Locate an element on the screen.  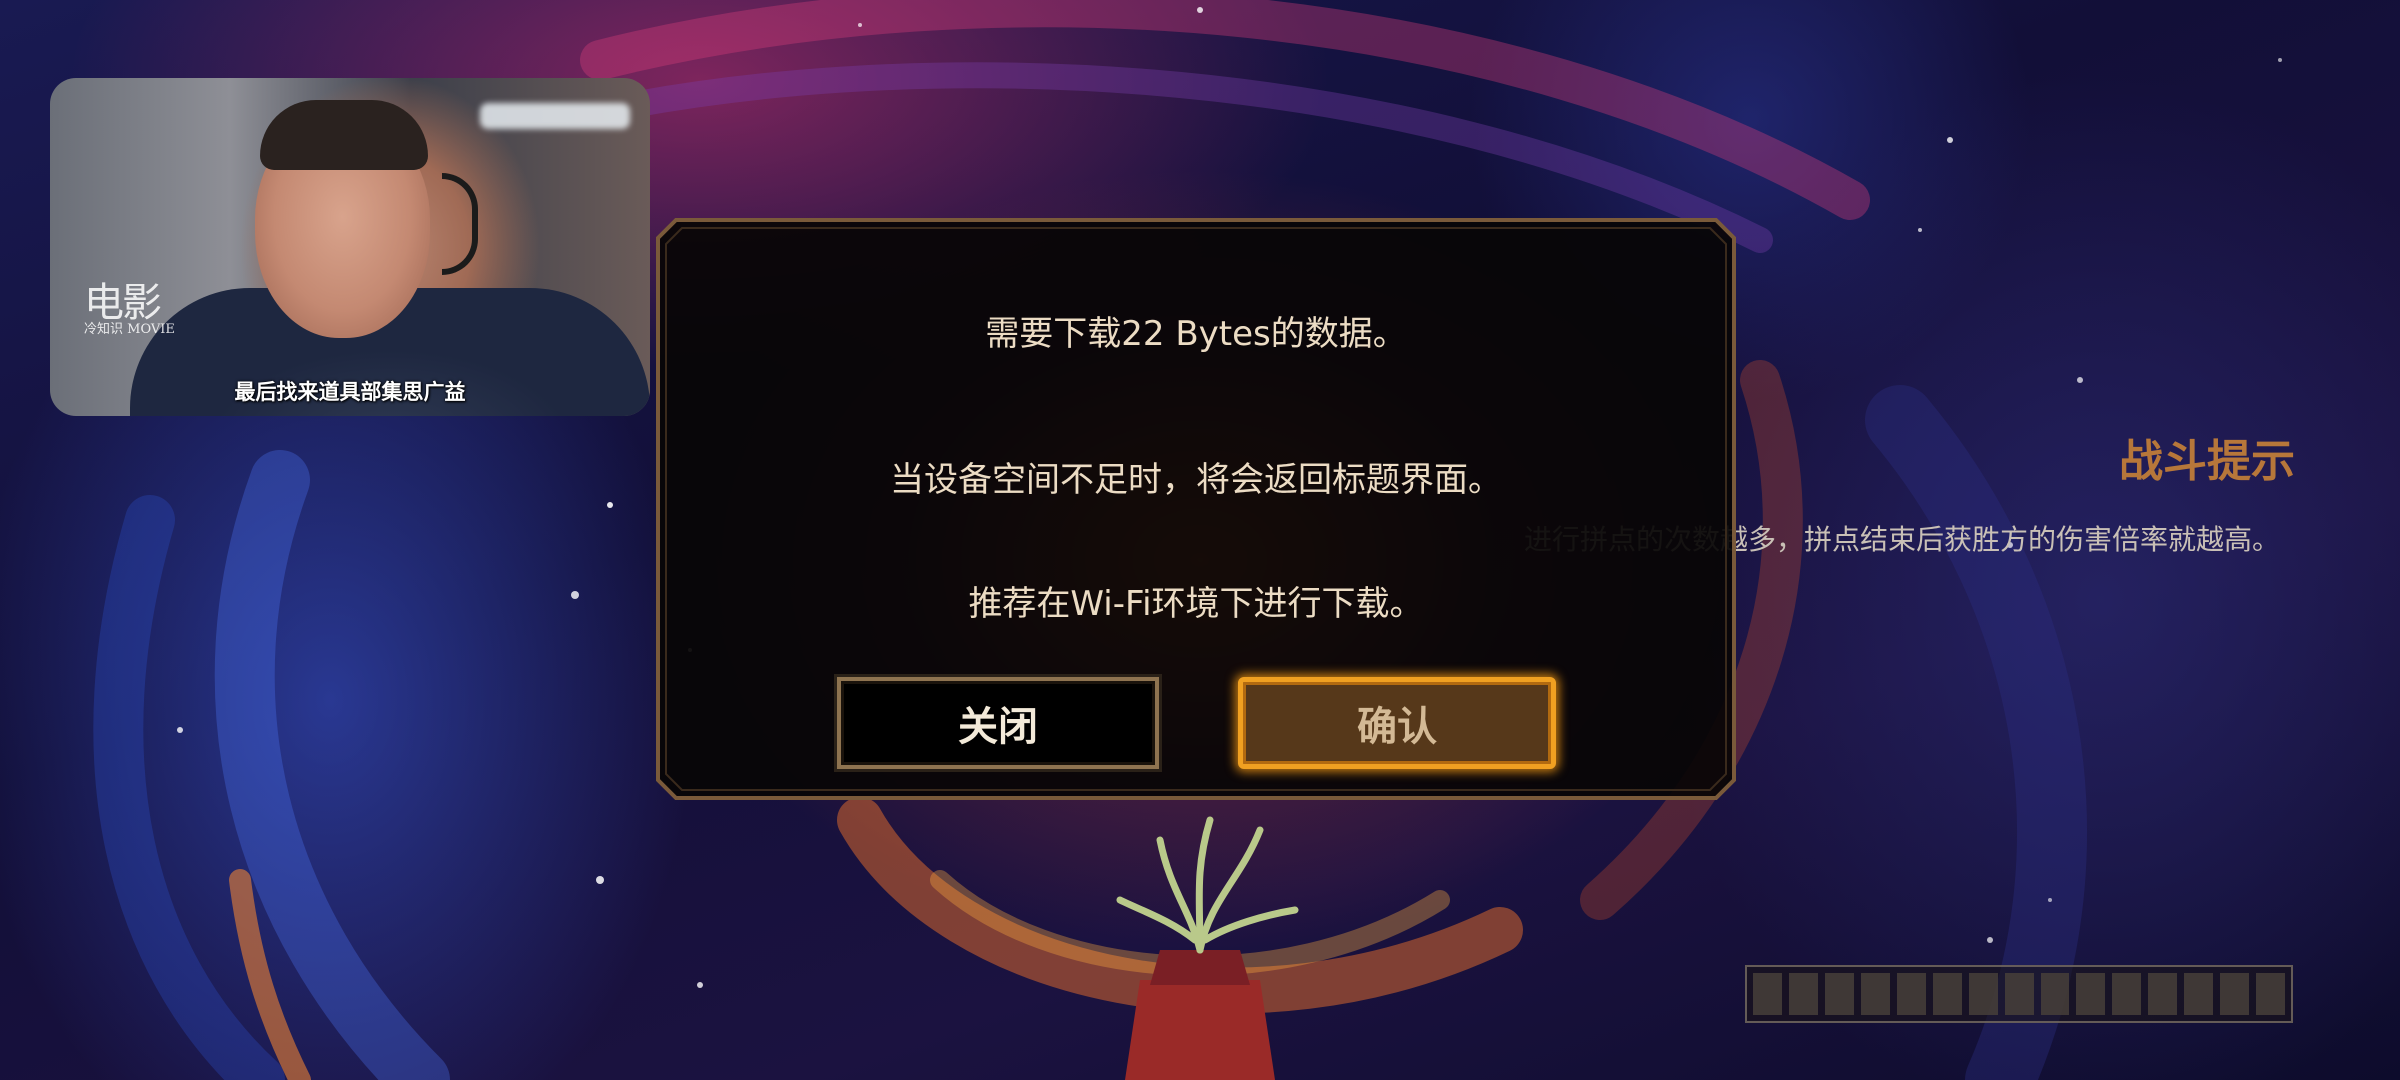
dialog-message-storage: 当设备空间不足时，将会返回标题界面。 is located at coordinates (1196, 480).